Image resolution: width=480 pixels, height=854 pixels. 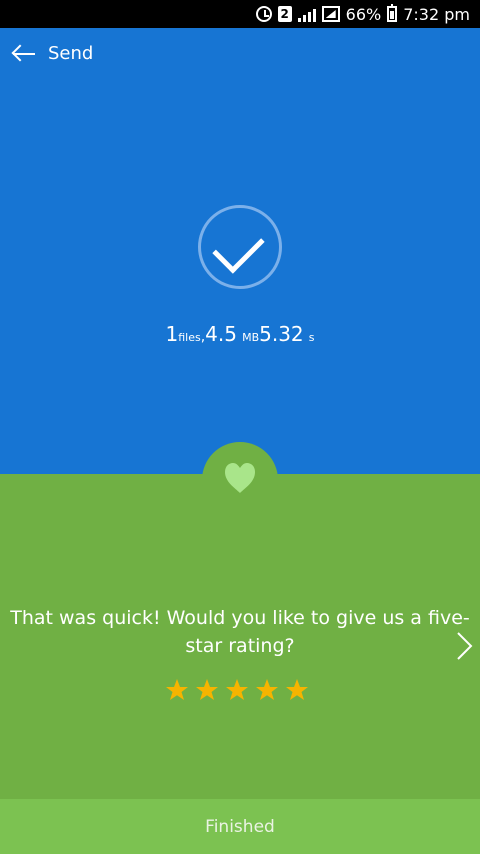 What do you see at coordinates (330, 14) in the screenshot?
I see `mobile-data-icon` at bounding box center [330, 14].